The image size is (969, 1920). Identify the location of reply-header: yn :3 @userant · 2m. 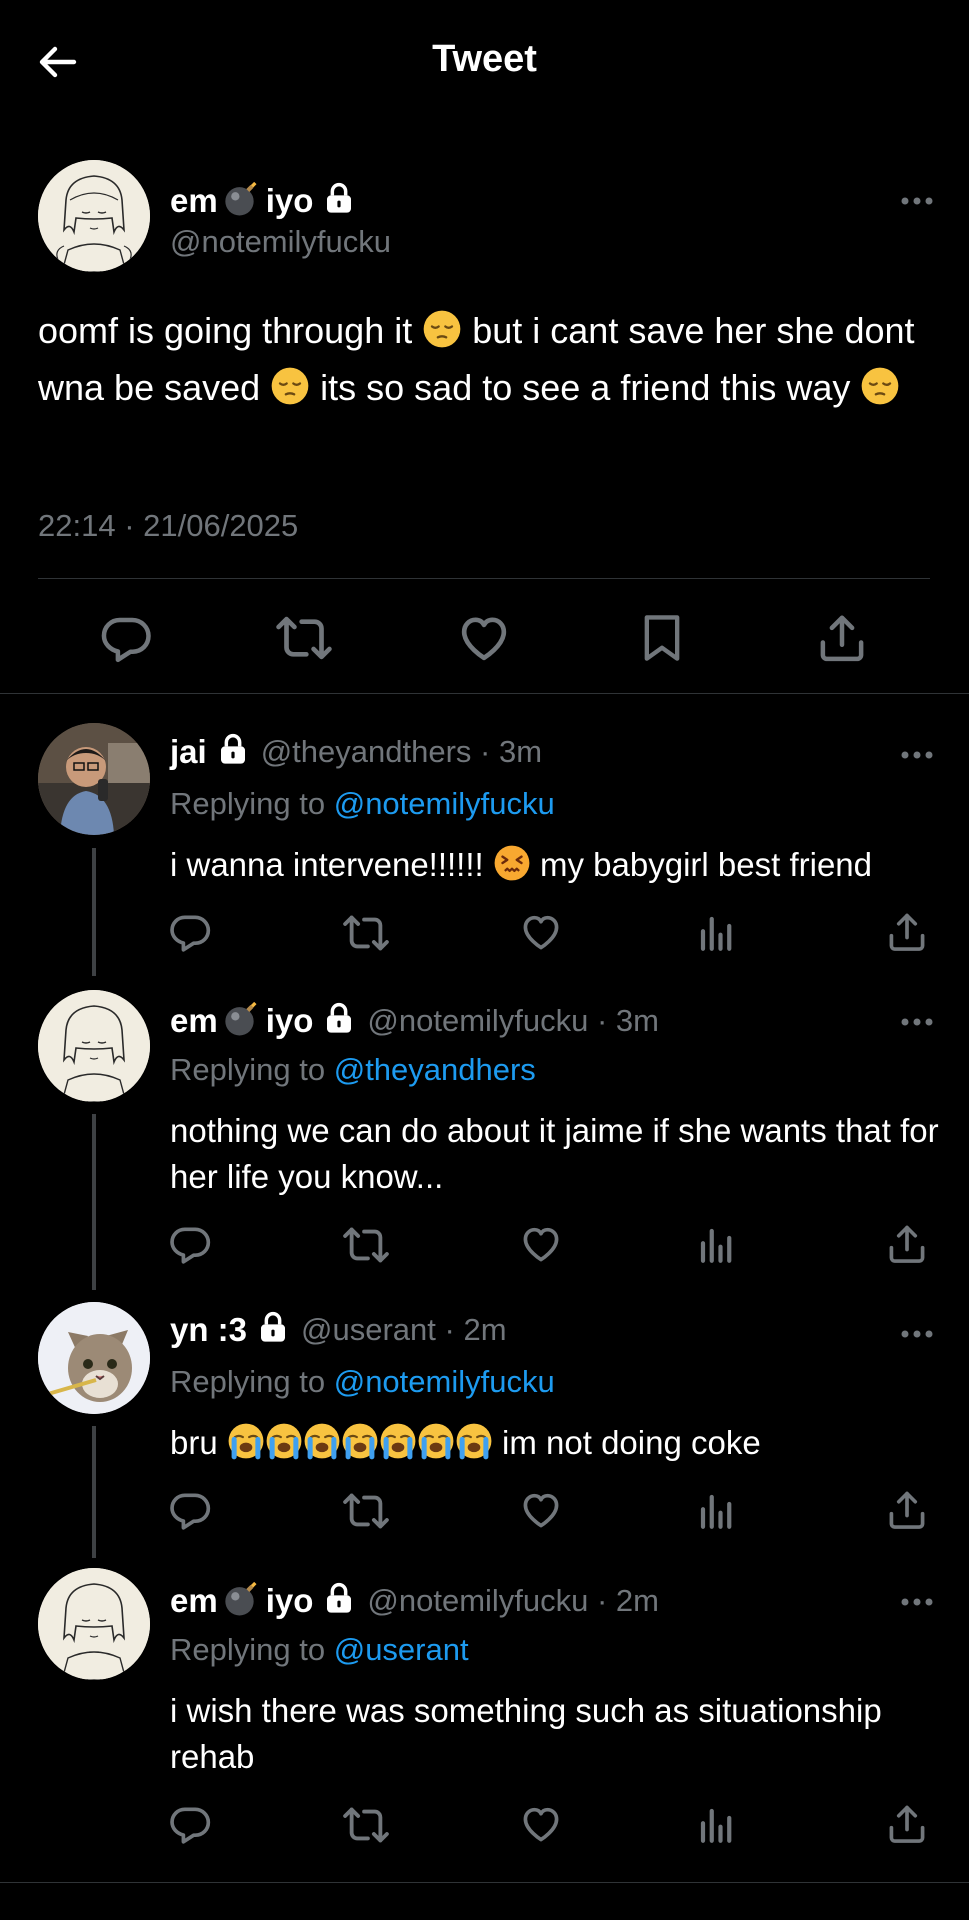
(338, 1329).